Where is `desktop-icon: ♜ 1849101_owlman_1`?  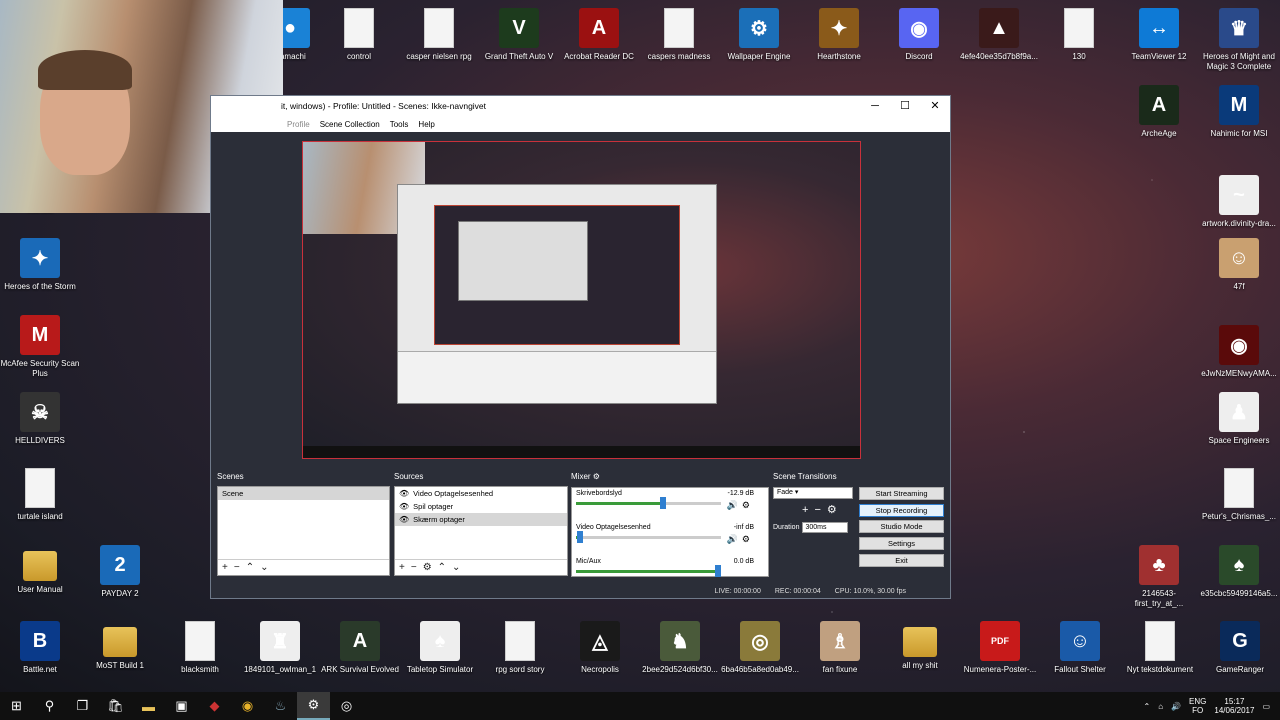
desktop-icon: ♜ 1849101_owlman_1 is located at coordinates (280, 648).